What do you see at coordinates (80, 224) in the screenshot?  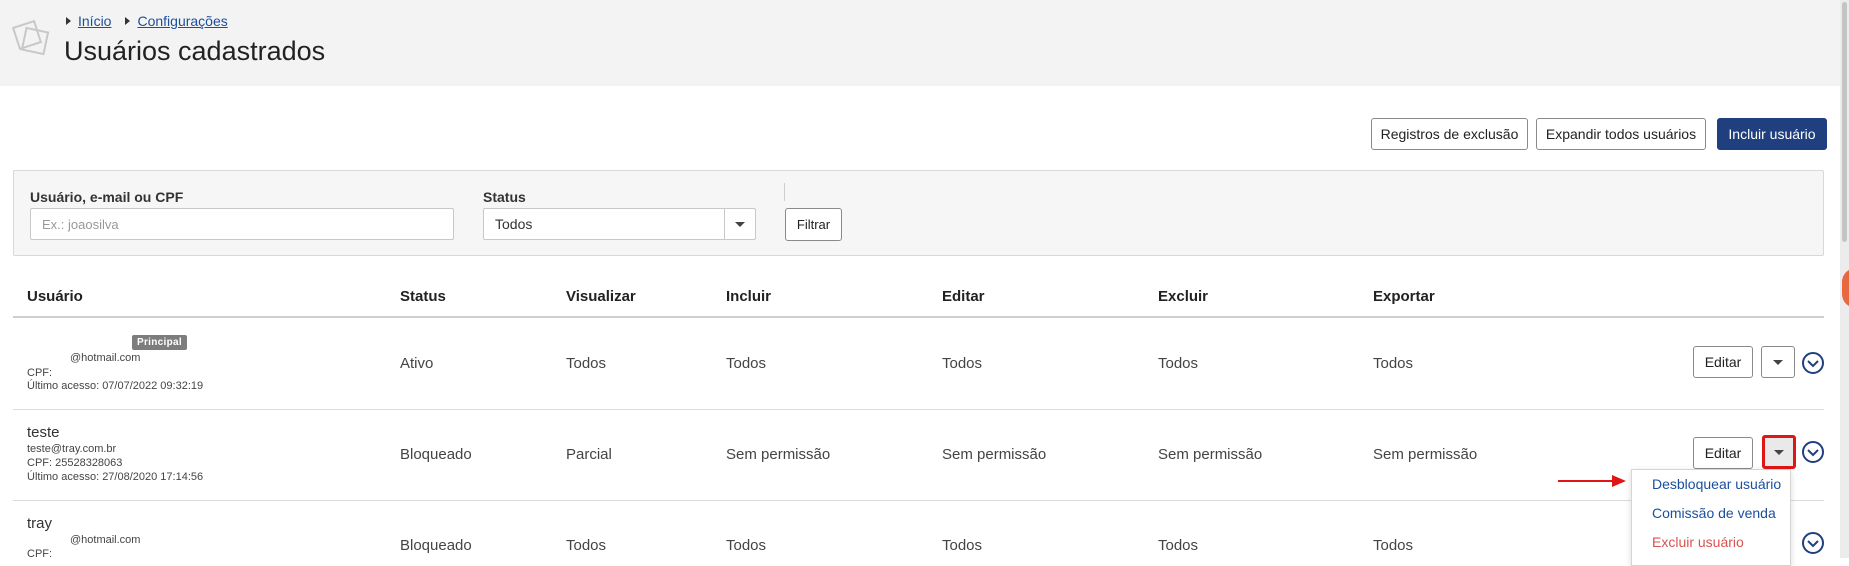 I see `user-search-placeholder: Ex.: joaosilva` at bounding box center [80, 224].